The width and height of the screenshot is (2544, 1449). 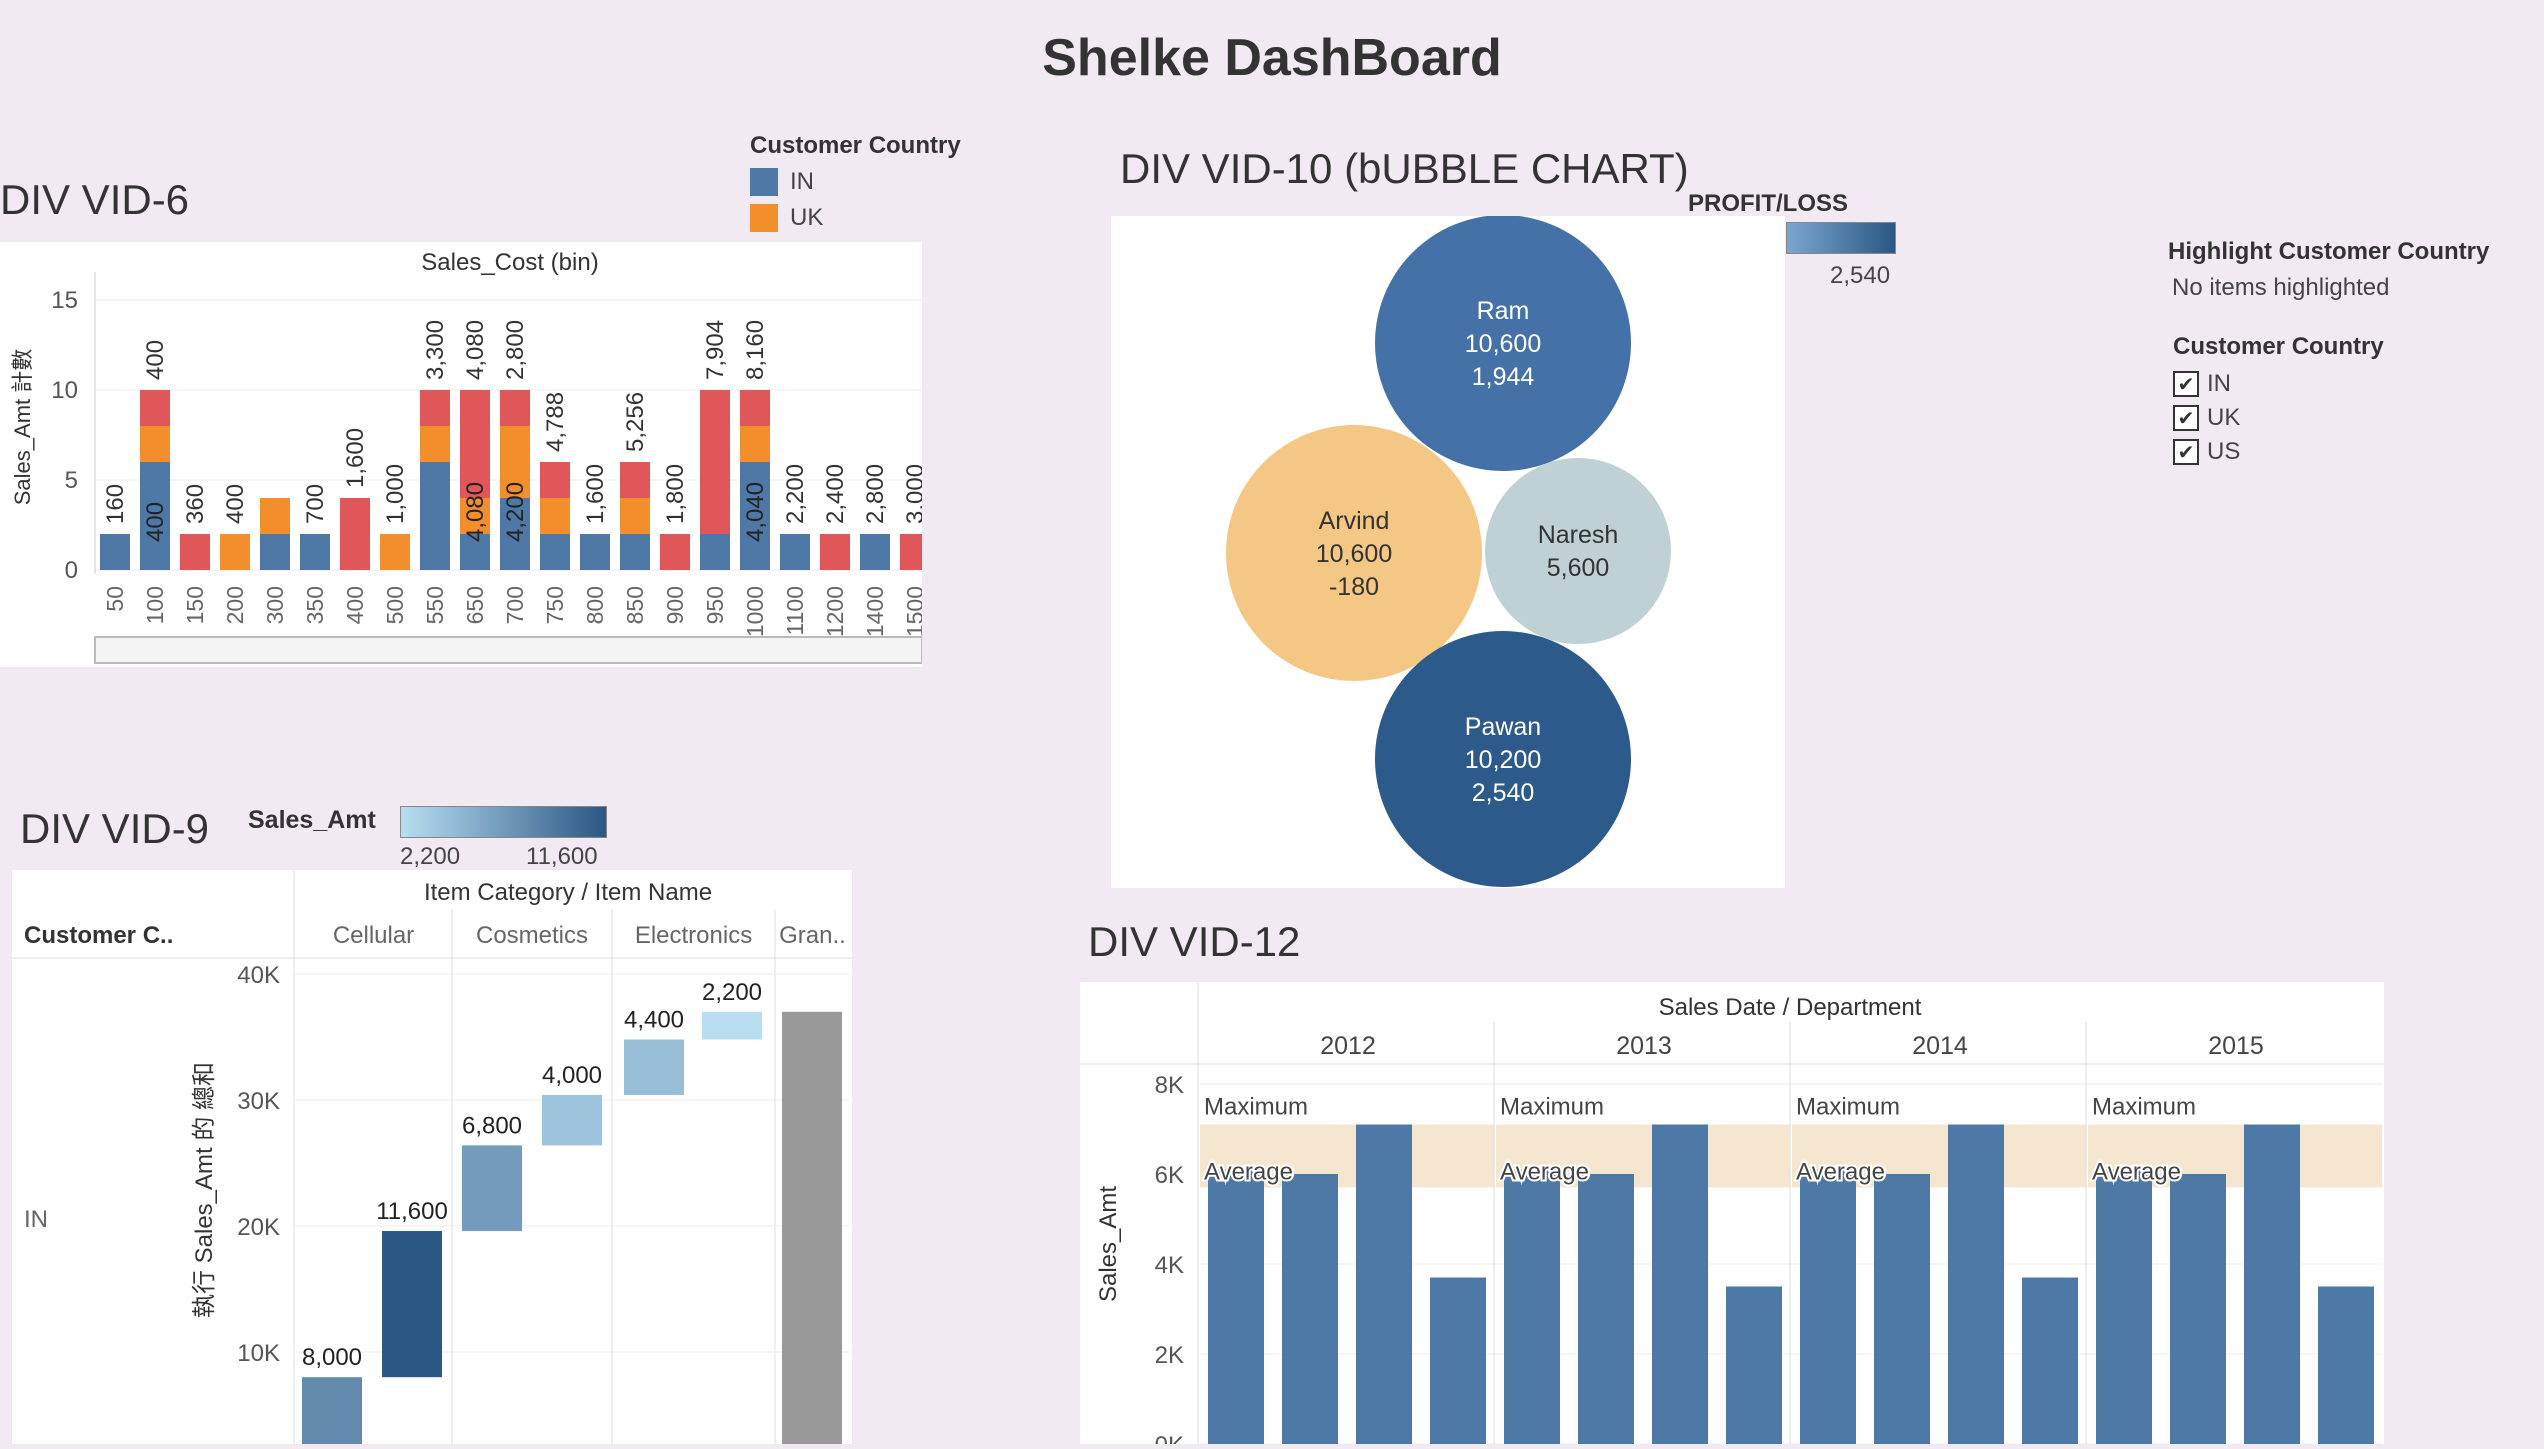 What do you see at coordinates (71, 570) in the screenshot?
I see `vid6-y-tick: 0` at bounding box center [71, 570].